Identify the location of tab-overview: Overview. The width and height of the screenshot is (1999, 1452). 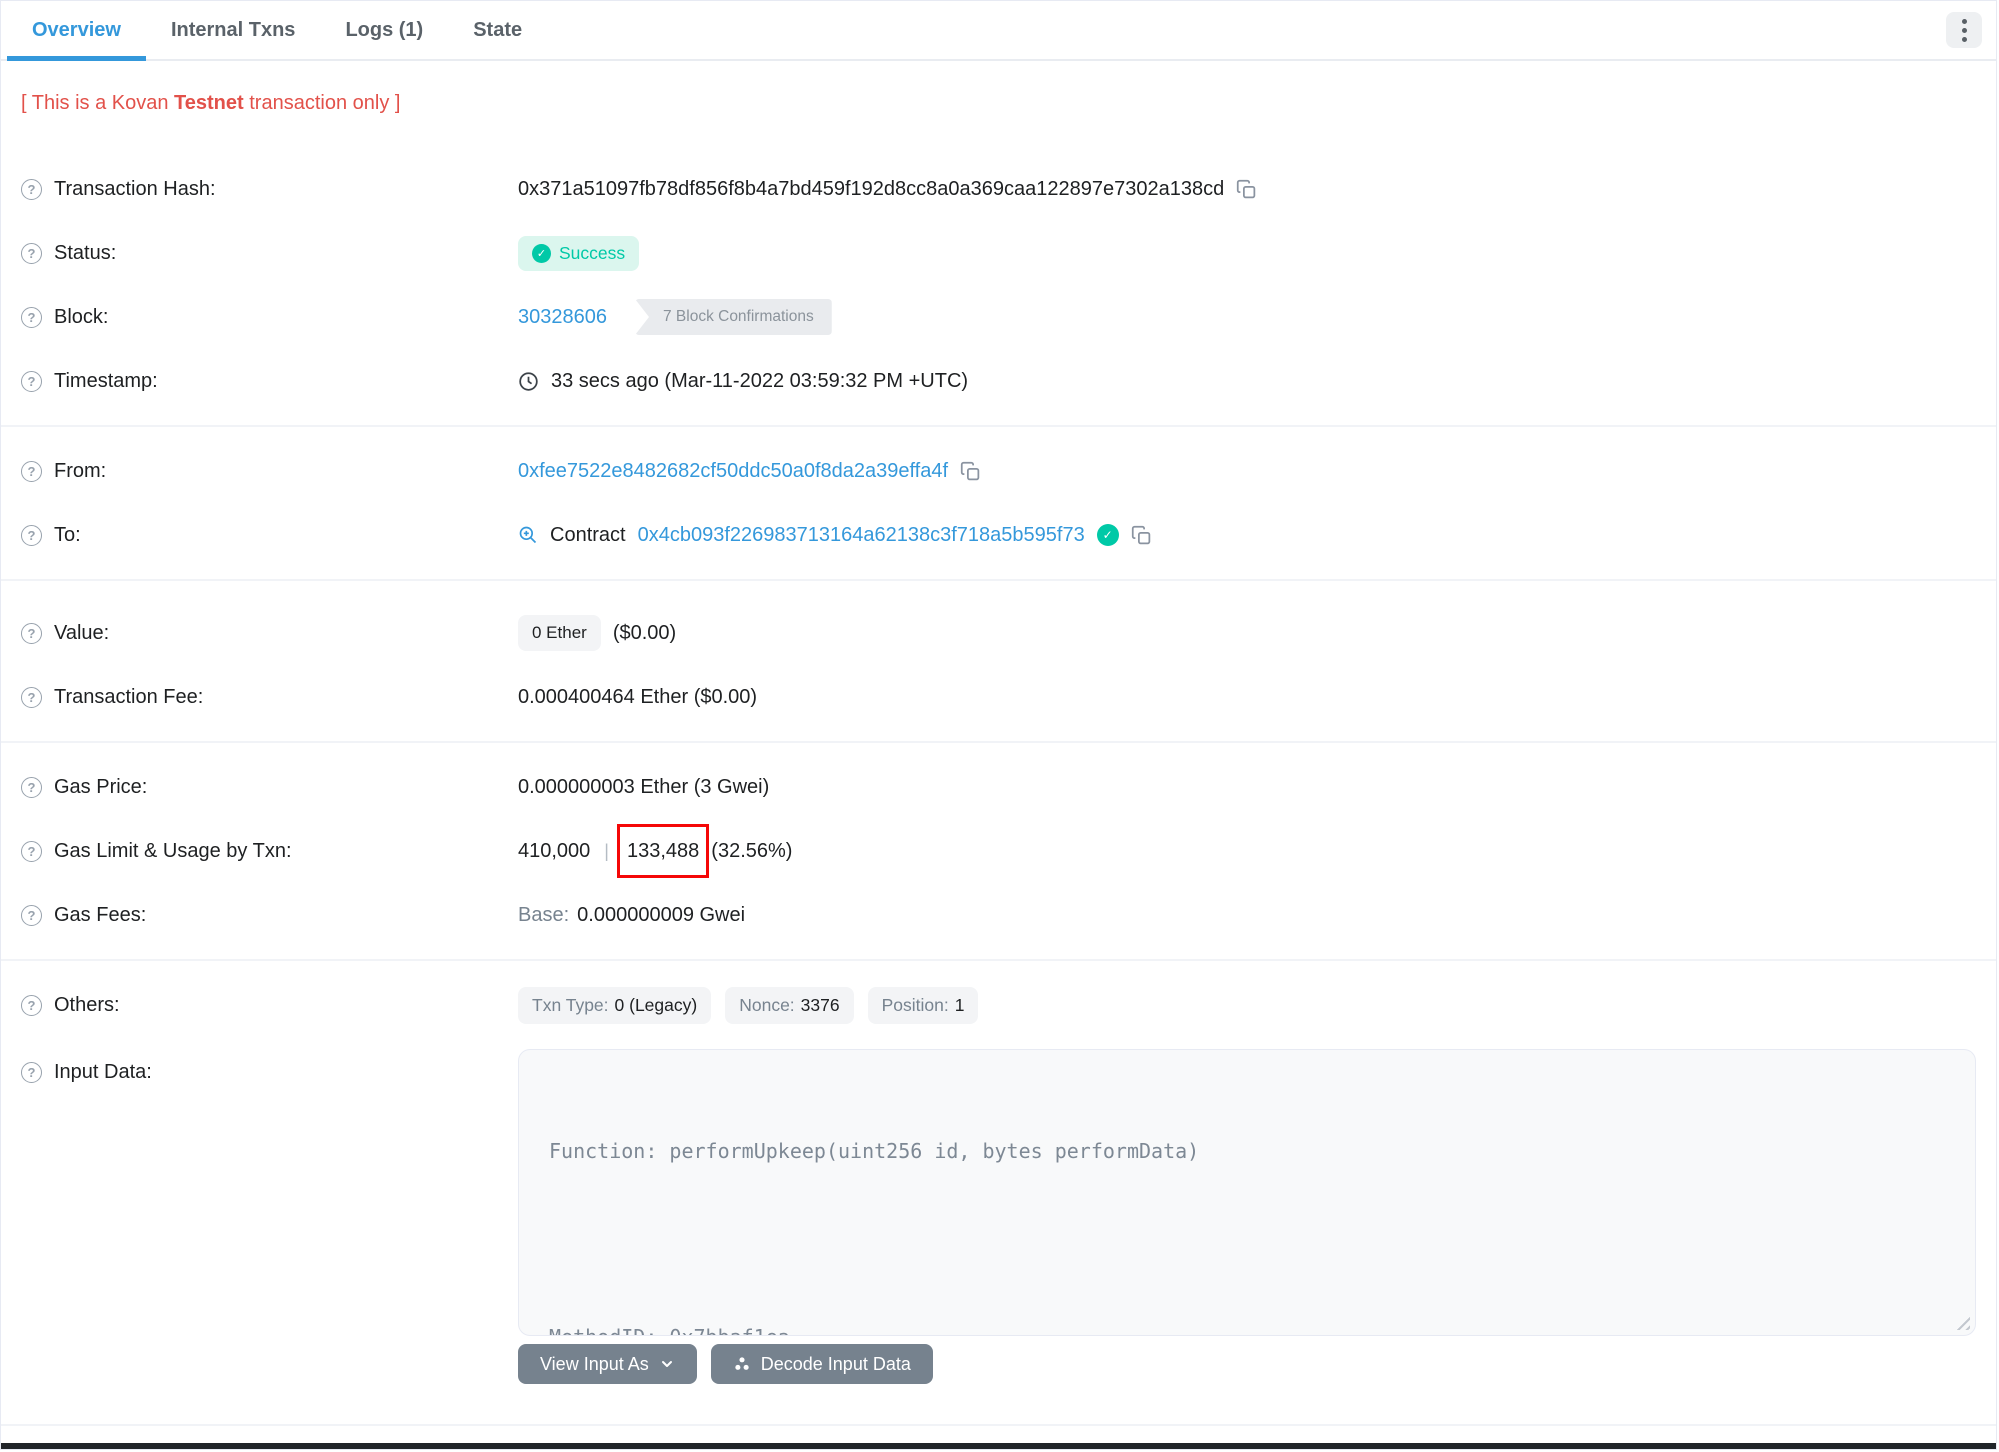
(76, 31).